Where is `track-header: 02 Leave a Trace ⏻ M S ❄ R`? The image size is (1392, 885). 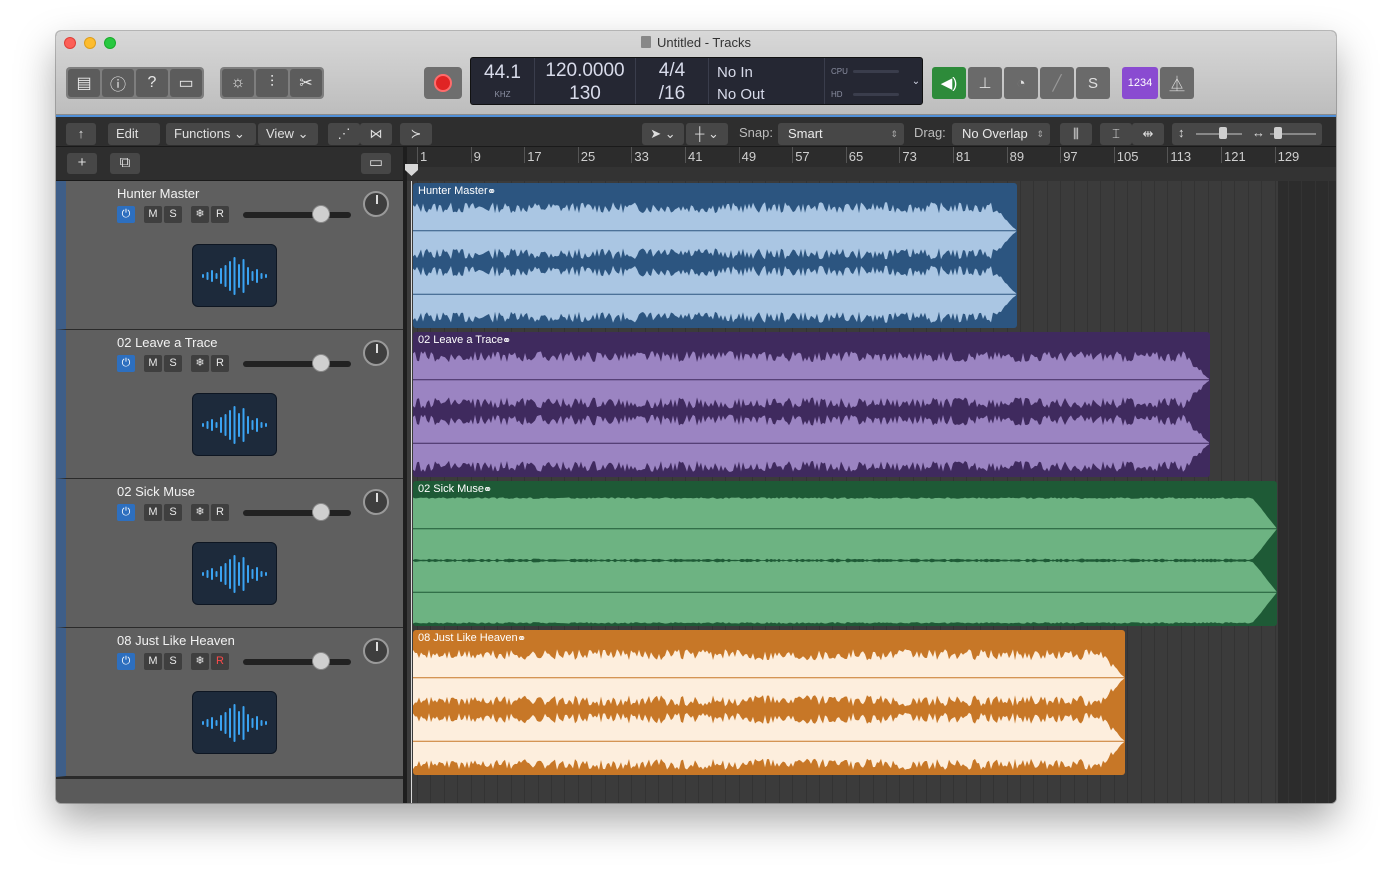
track-header: 02 Leave a Trace ⏻ M S ❄ R is located at coordinates (229, 404).